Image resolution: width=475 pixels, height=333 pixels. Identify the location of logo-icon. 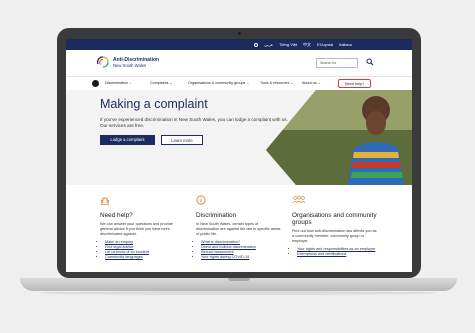
(103, 62).